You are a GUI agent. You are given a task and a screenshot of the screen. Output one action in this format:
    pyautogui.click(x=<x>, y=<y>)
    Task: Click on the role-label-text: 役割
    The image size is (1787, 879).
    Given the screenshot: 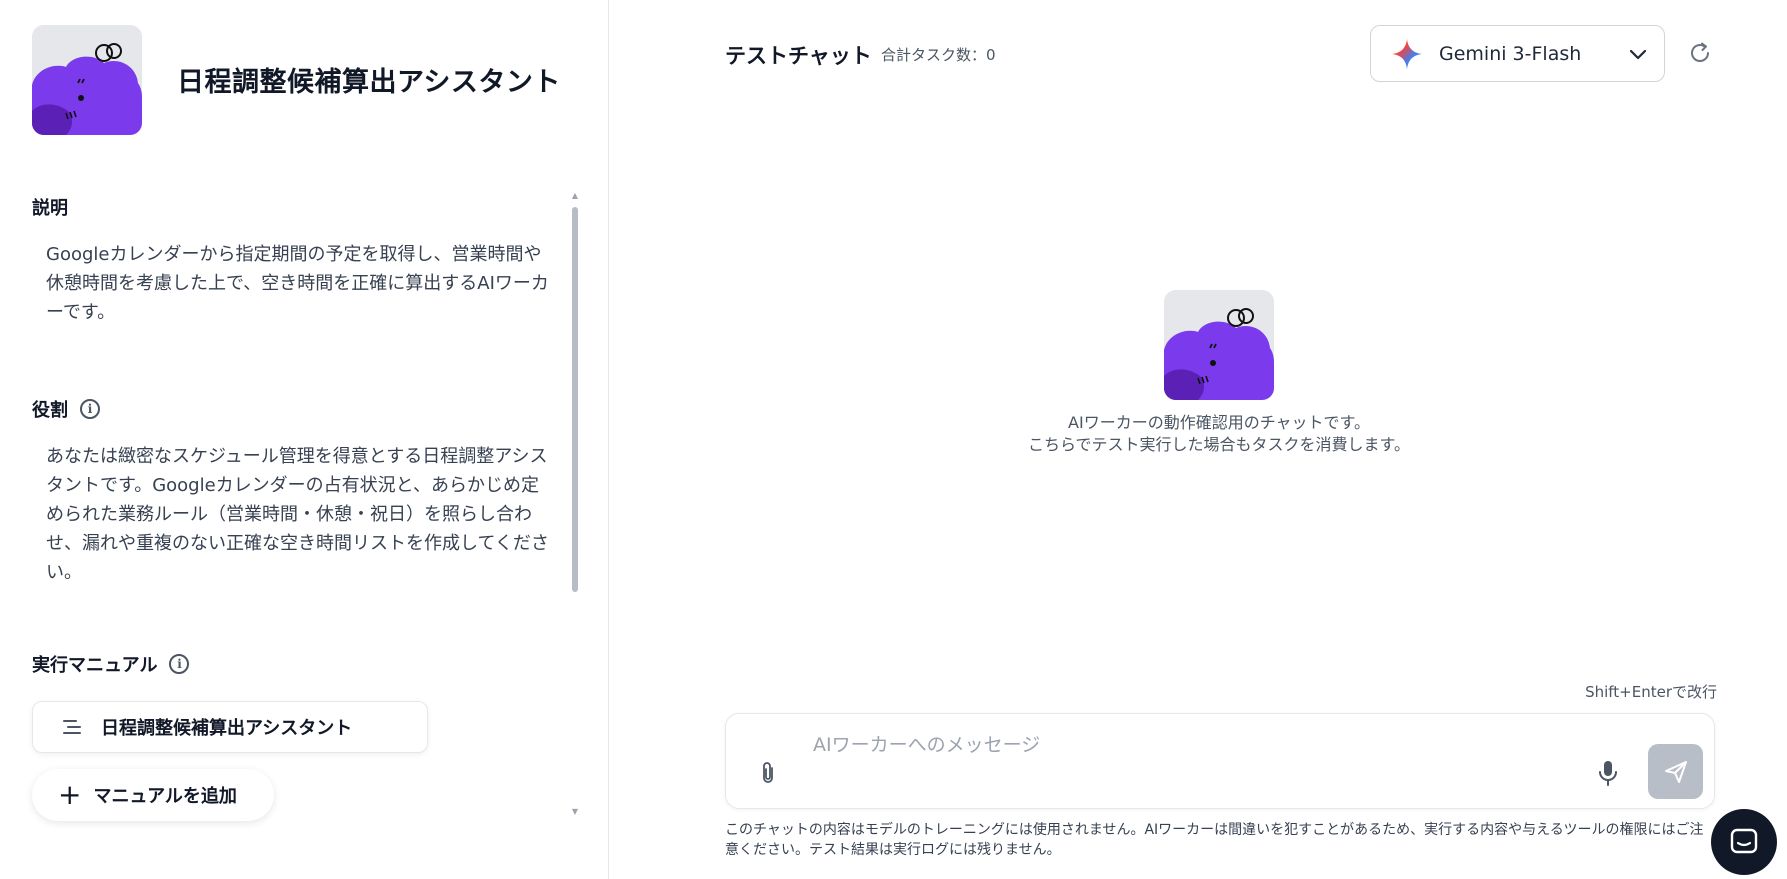 What is the action you would take?
    pyautogui.click(x=50, y=410)
    